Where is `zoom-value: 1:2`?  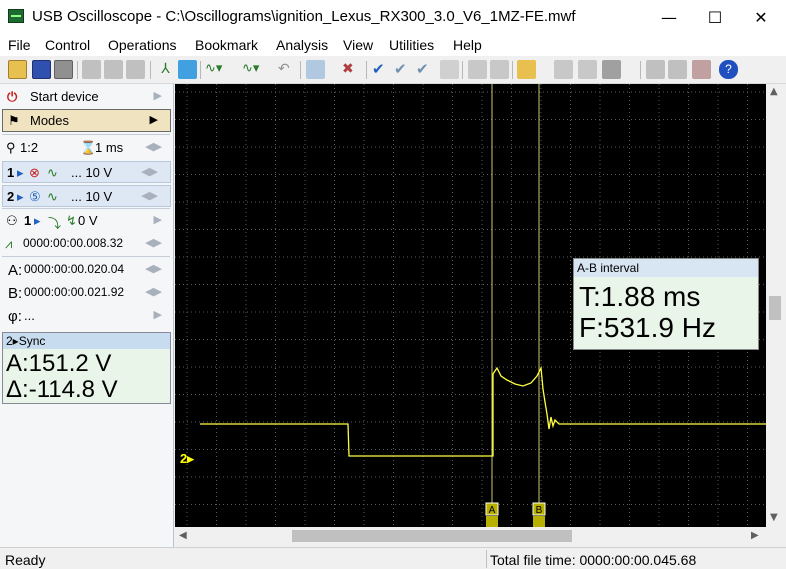 zoom-value: 1:2 is located at coordinates (29, 147).